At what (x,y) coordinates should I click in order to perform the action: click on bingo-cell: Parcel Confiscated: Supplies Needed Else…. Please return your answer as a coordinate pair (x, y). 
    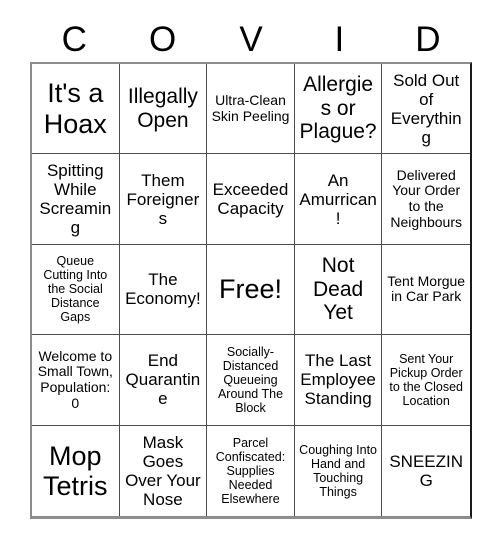
    Looking at the image, I should click on (251, 470).